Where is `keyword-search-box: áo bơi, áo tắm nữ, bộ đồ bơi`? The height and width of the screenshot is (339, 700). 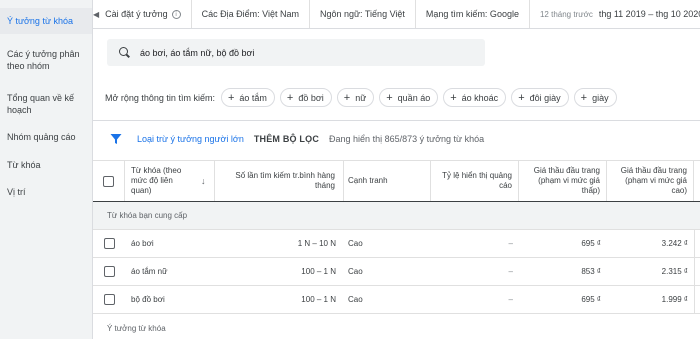
keyword-search-box: áo bơi, áo tắm nữ, bộ đồ bơi is located at coordinates (296, 52).